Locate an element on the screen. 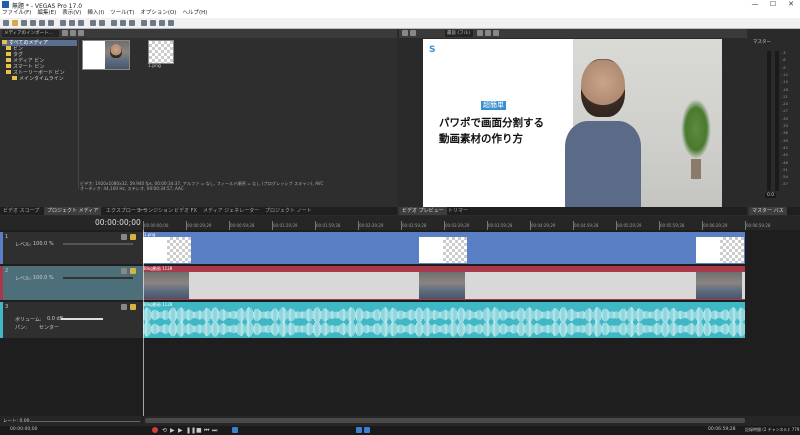 Image resolution: width=800 pixels, height=435 pixels. normal-edit-tool-icon is located at coordinates (235, 430).